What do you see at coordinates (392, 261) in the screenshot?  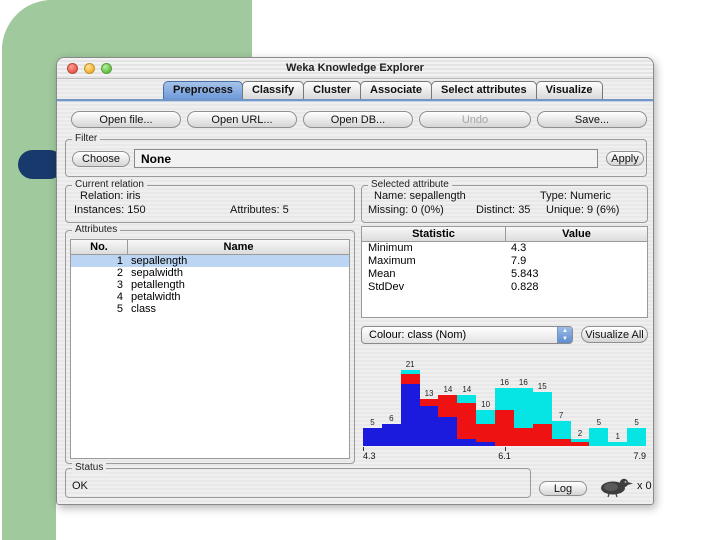 I see `statistic-name: Maximum` at bounding box center [392, 261].